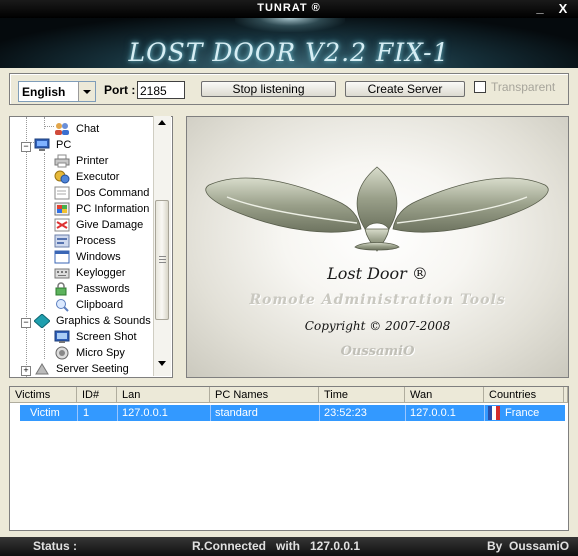 This screenshot has width=578, height=556. I want to click on fleur-de-lis-emblem-icon, so click(377, 209).